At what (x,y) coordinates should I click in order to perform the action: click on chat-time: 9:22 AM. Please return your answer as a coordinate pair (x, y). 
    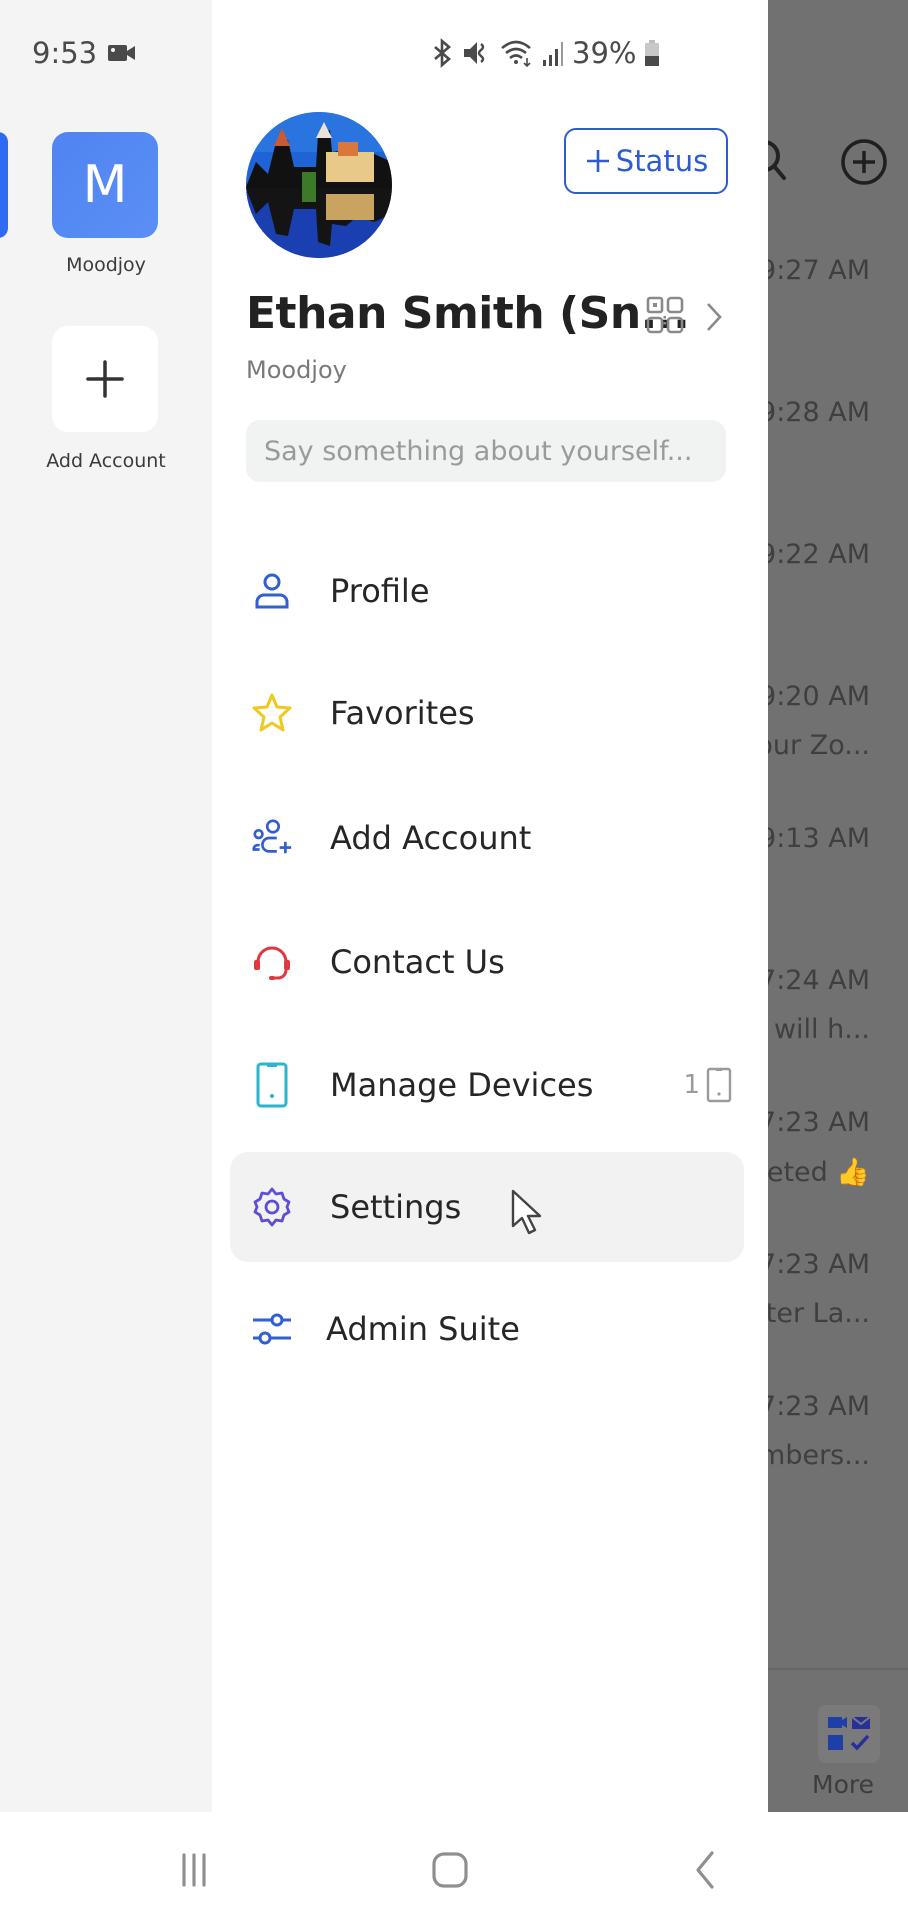
    Looking at the image, I should click on (814, 554).